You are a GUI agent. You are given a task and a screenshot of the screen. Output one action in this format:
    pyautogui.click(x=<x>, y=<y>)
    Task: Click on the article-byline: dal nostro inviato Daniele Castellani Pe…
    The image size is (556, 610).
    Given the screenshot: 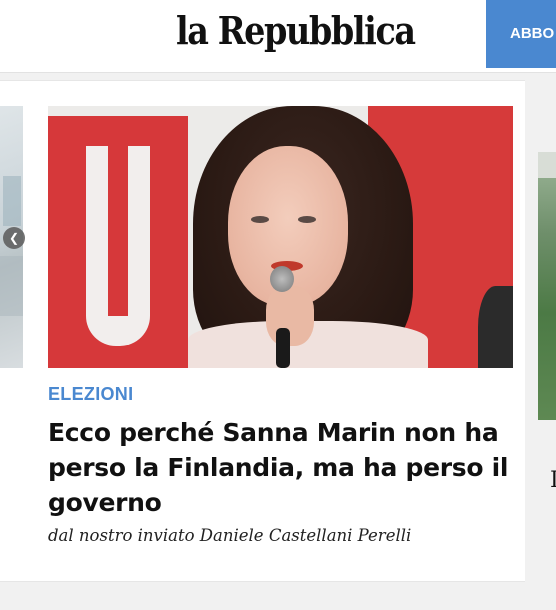 What is the action you would take?
    pyautogui.click(x=230, y=535)
    